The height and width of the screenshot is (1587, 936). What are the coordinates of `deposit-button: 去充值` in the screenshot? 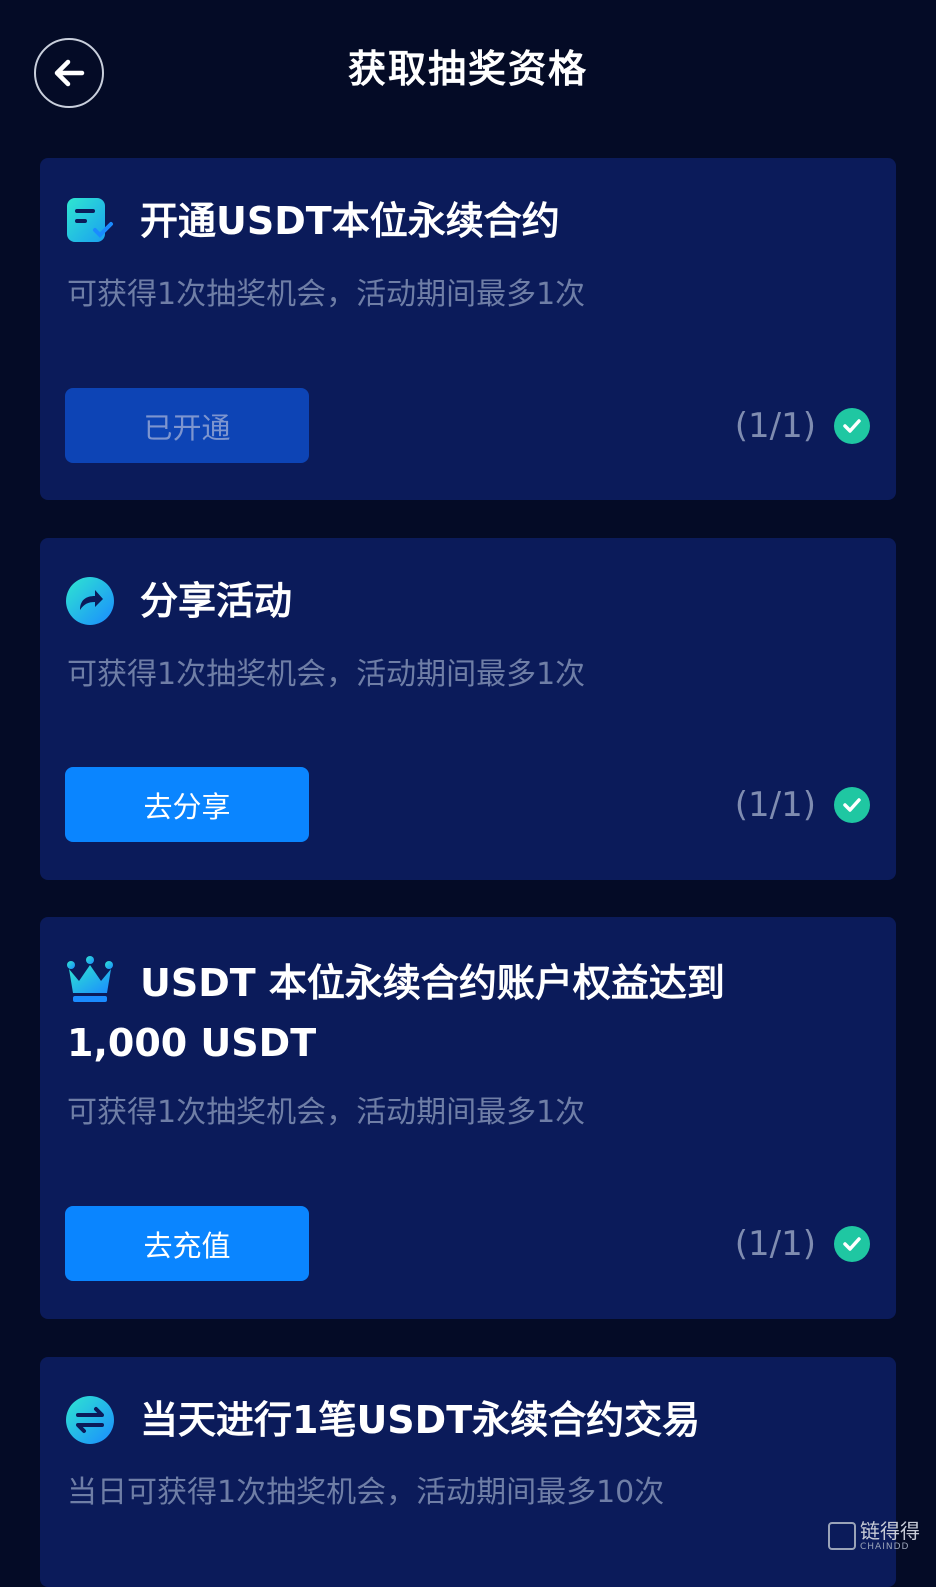 It's located at (187, 1243).